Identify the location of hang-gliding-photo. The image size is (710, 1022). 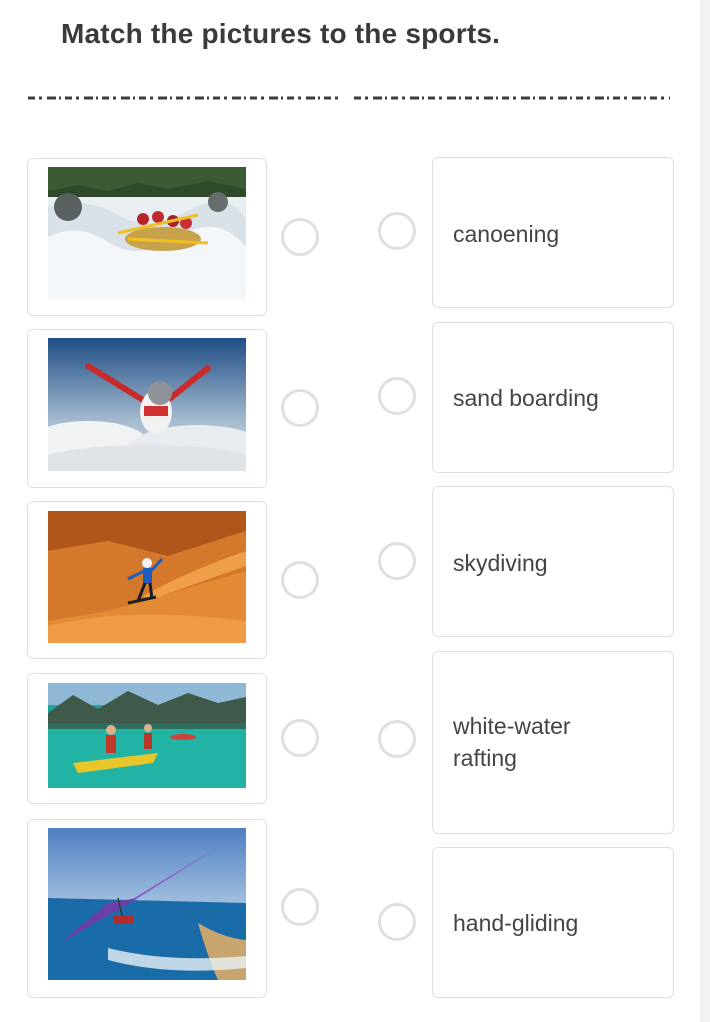
(147, 904).